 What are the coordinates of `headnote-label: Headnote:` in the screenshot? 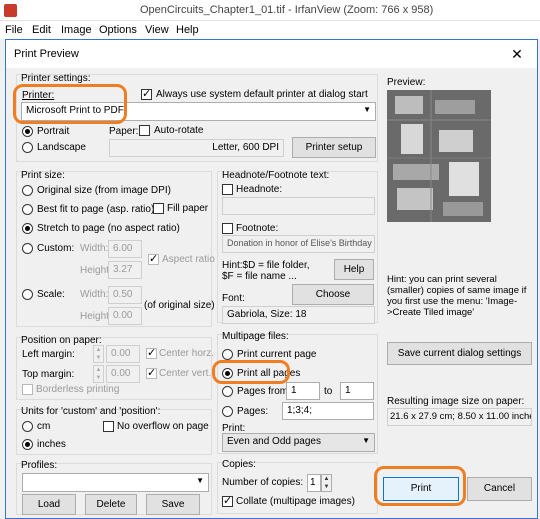 It's located at (259, 189).